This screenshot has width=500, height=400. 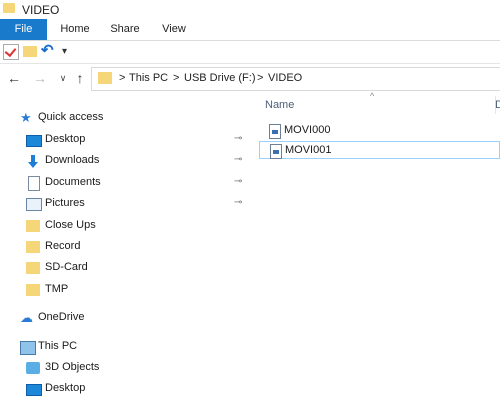 I want to click on nav-item-3d-objects: 3D Objects, so click(x=129, y=368).